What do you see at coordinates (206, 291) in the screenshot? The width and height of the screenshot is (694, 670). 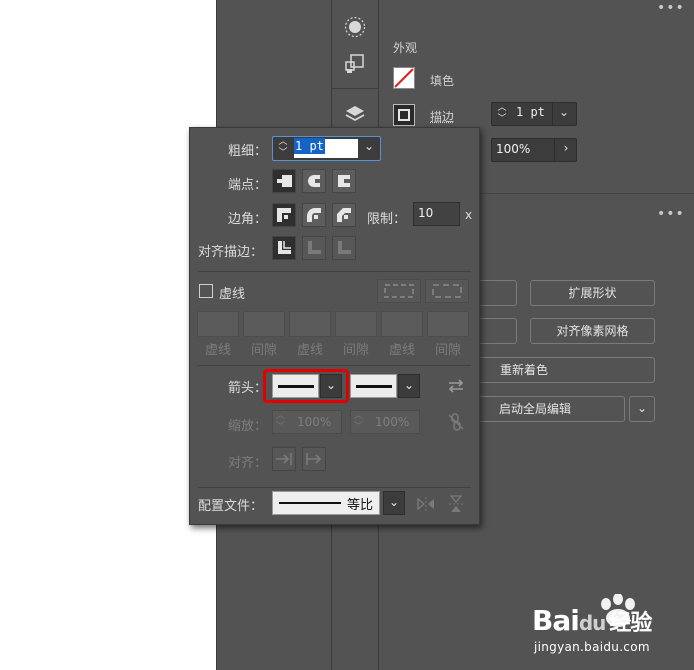 I see `dashed-checkbox` at bounding box center [206, 291].